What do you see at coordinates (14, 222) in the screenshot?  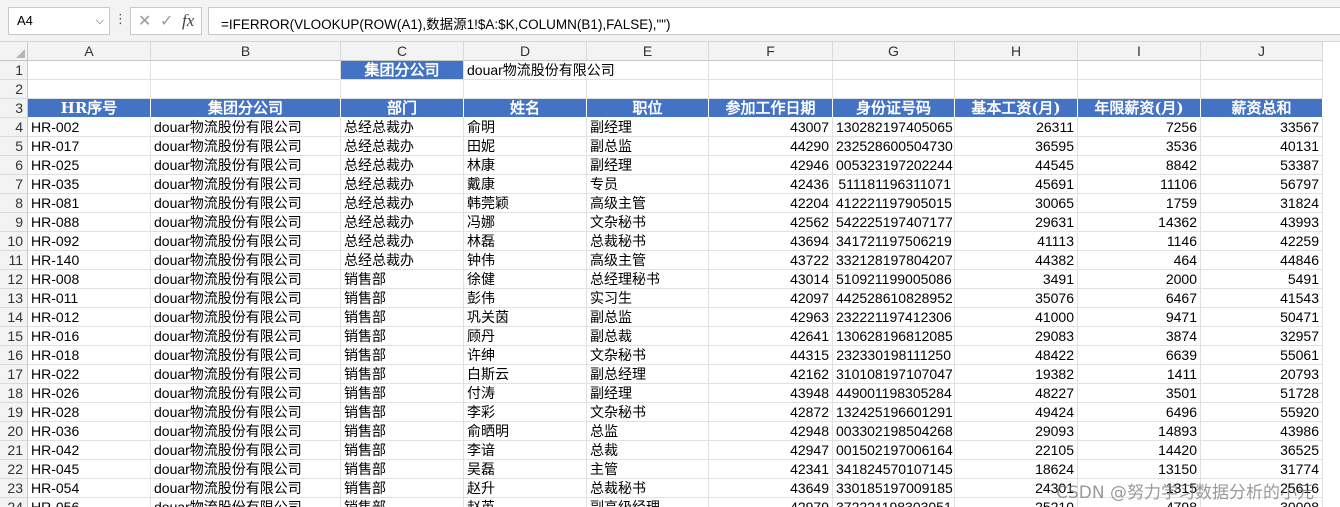 I see `row-header-9: 9` at bounding box center [14, 222].